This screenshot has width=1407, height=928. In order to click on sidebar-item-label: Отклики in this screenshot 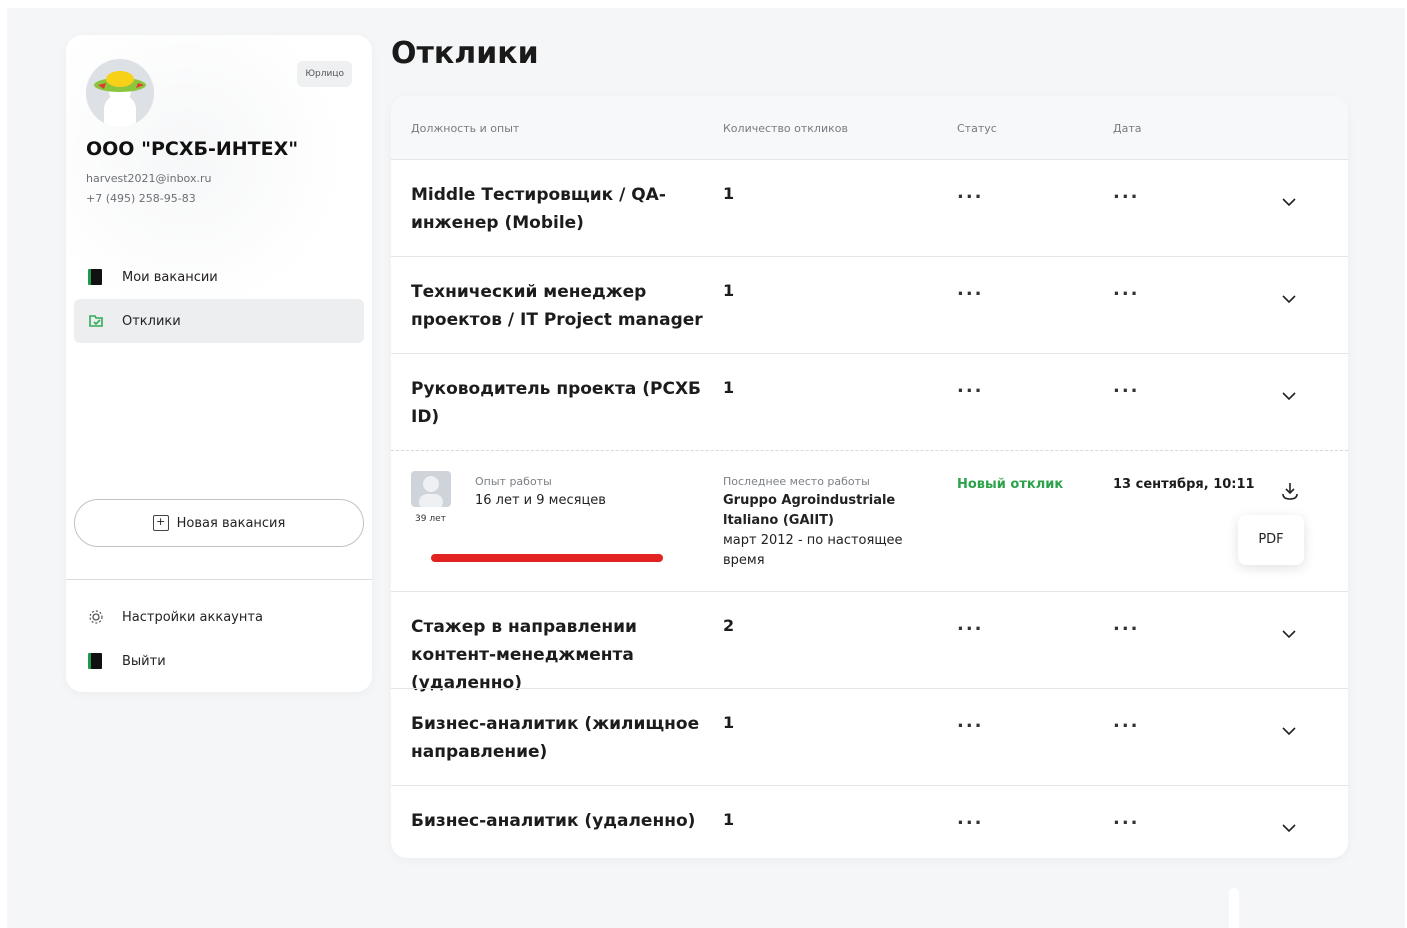, I will do `click(151, 321)`.